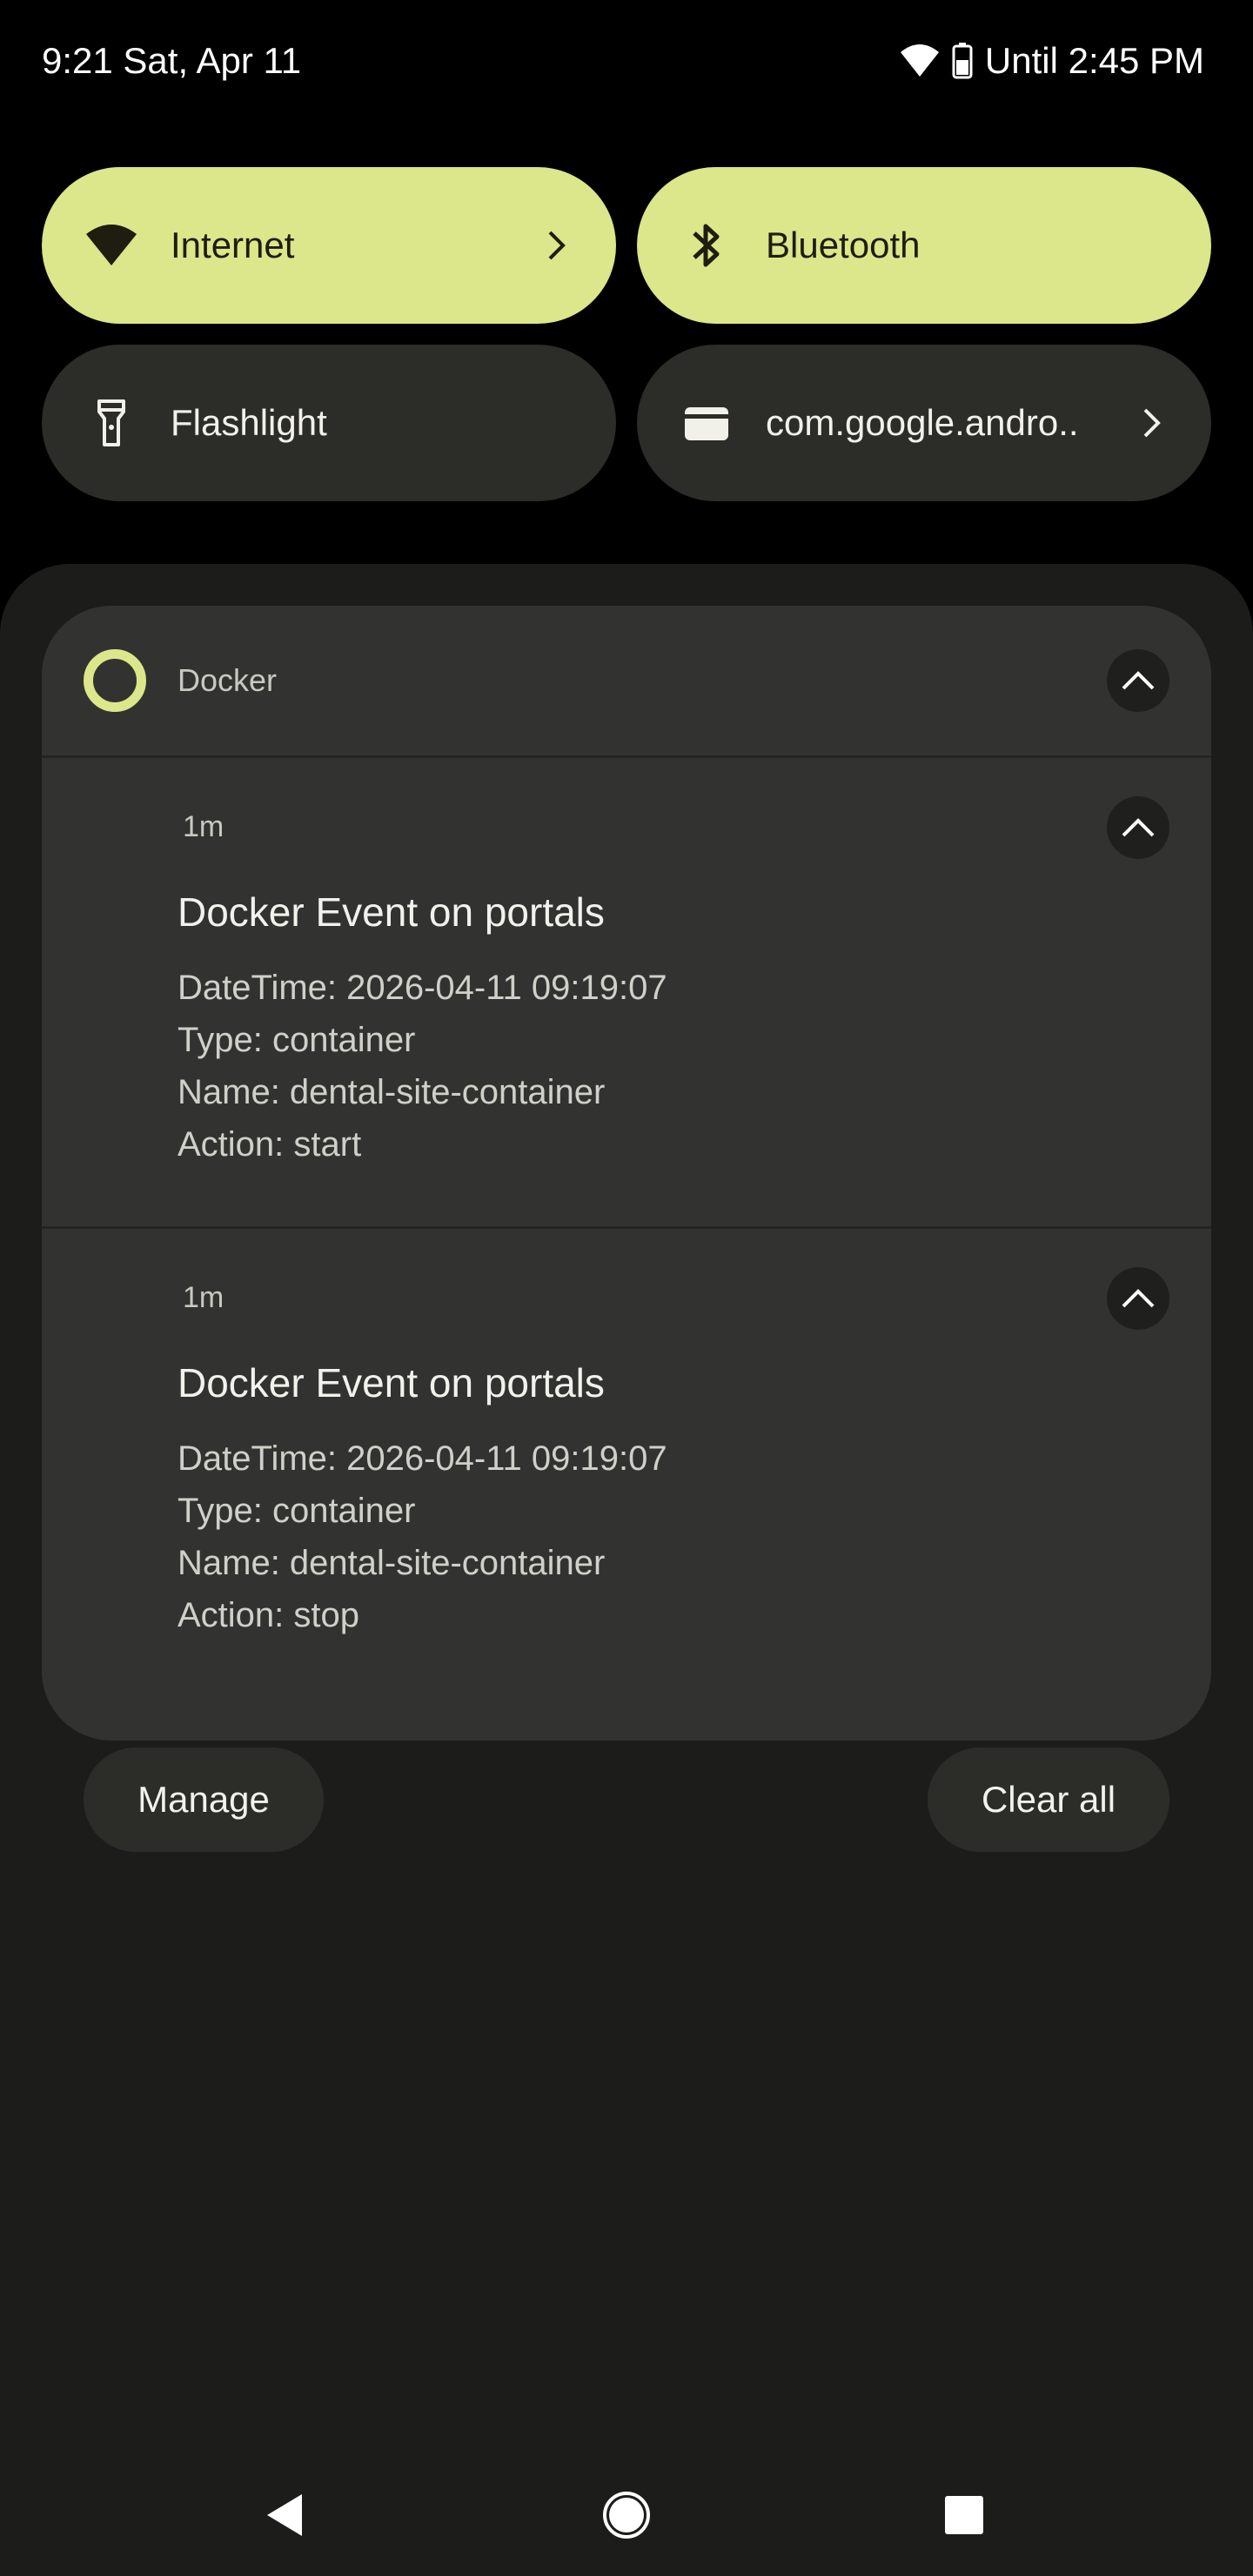  Describe the element at coordinates (962, 61) in the screenshot. I see `battery-icon` at that location.